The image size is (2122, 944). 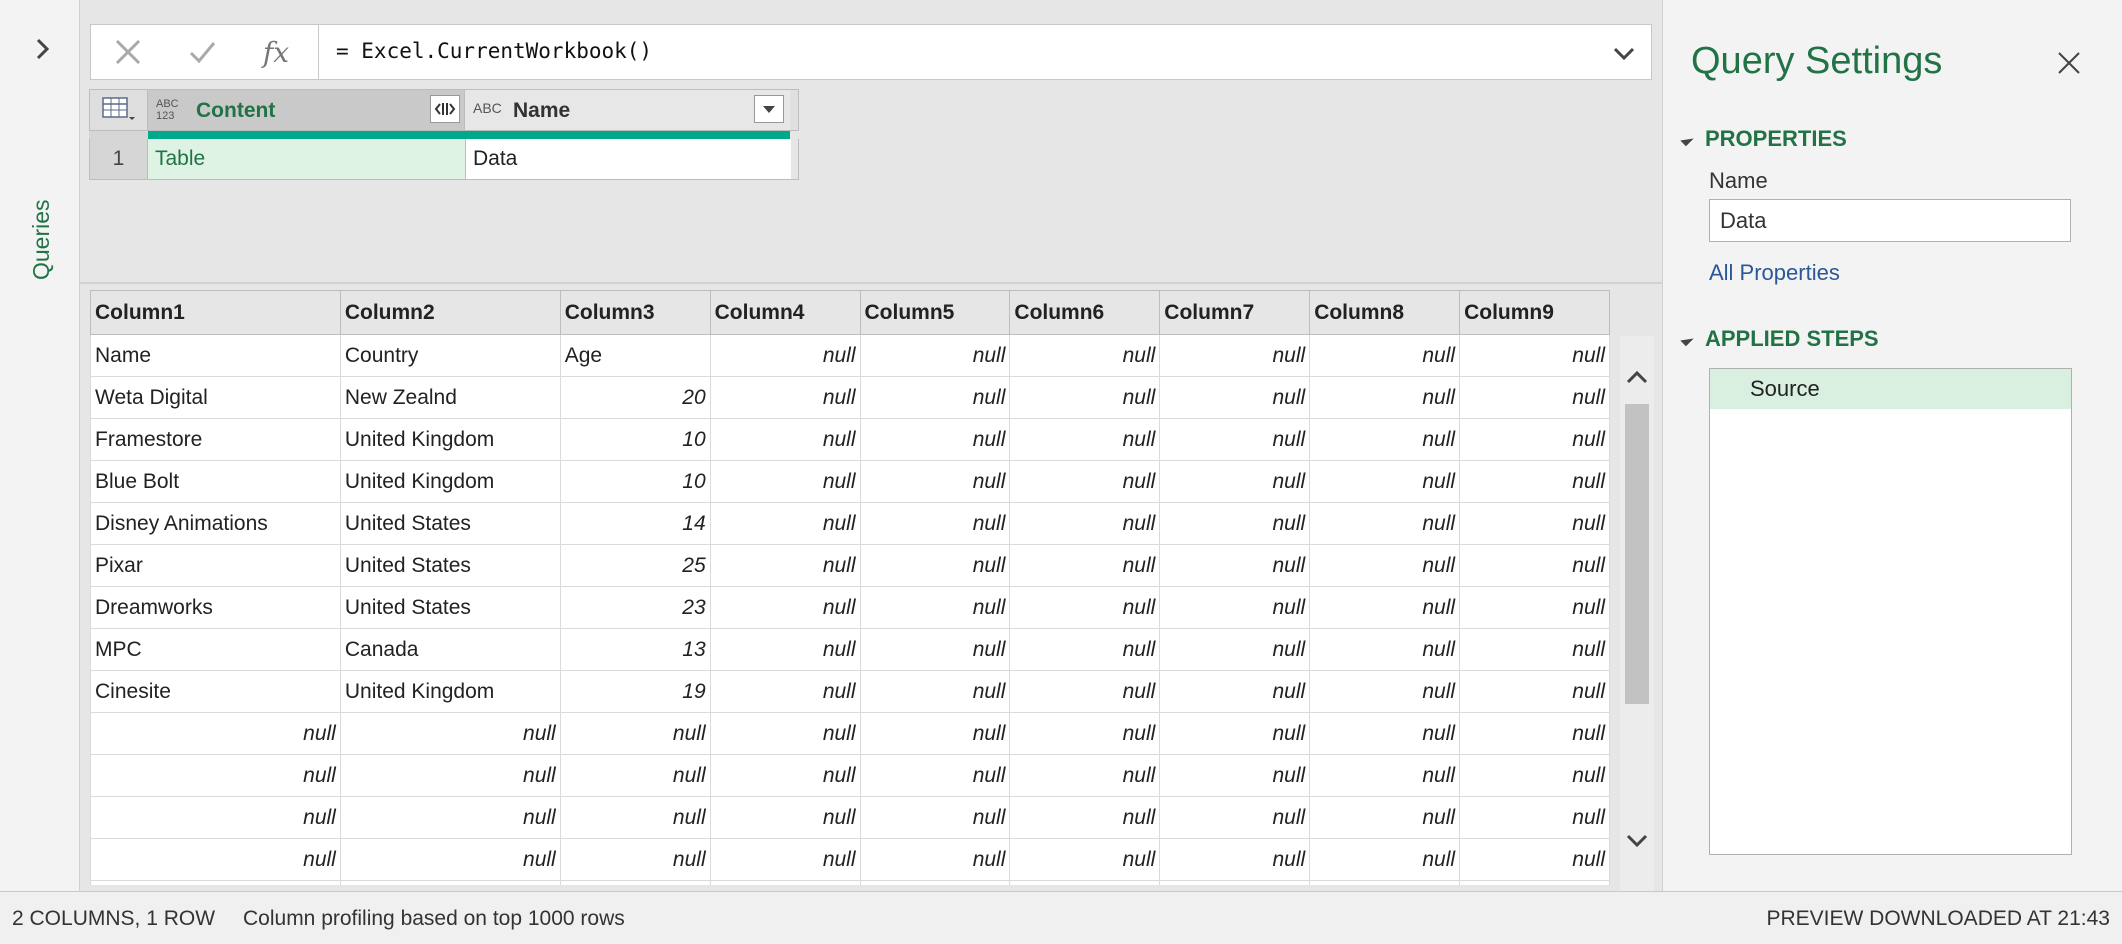 I want to click on table-cell: 14, so click(x=635, y=523).